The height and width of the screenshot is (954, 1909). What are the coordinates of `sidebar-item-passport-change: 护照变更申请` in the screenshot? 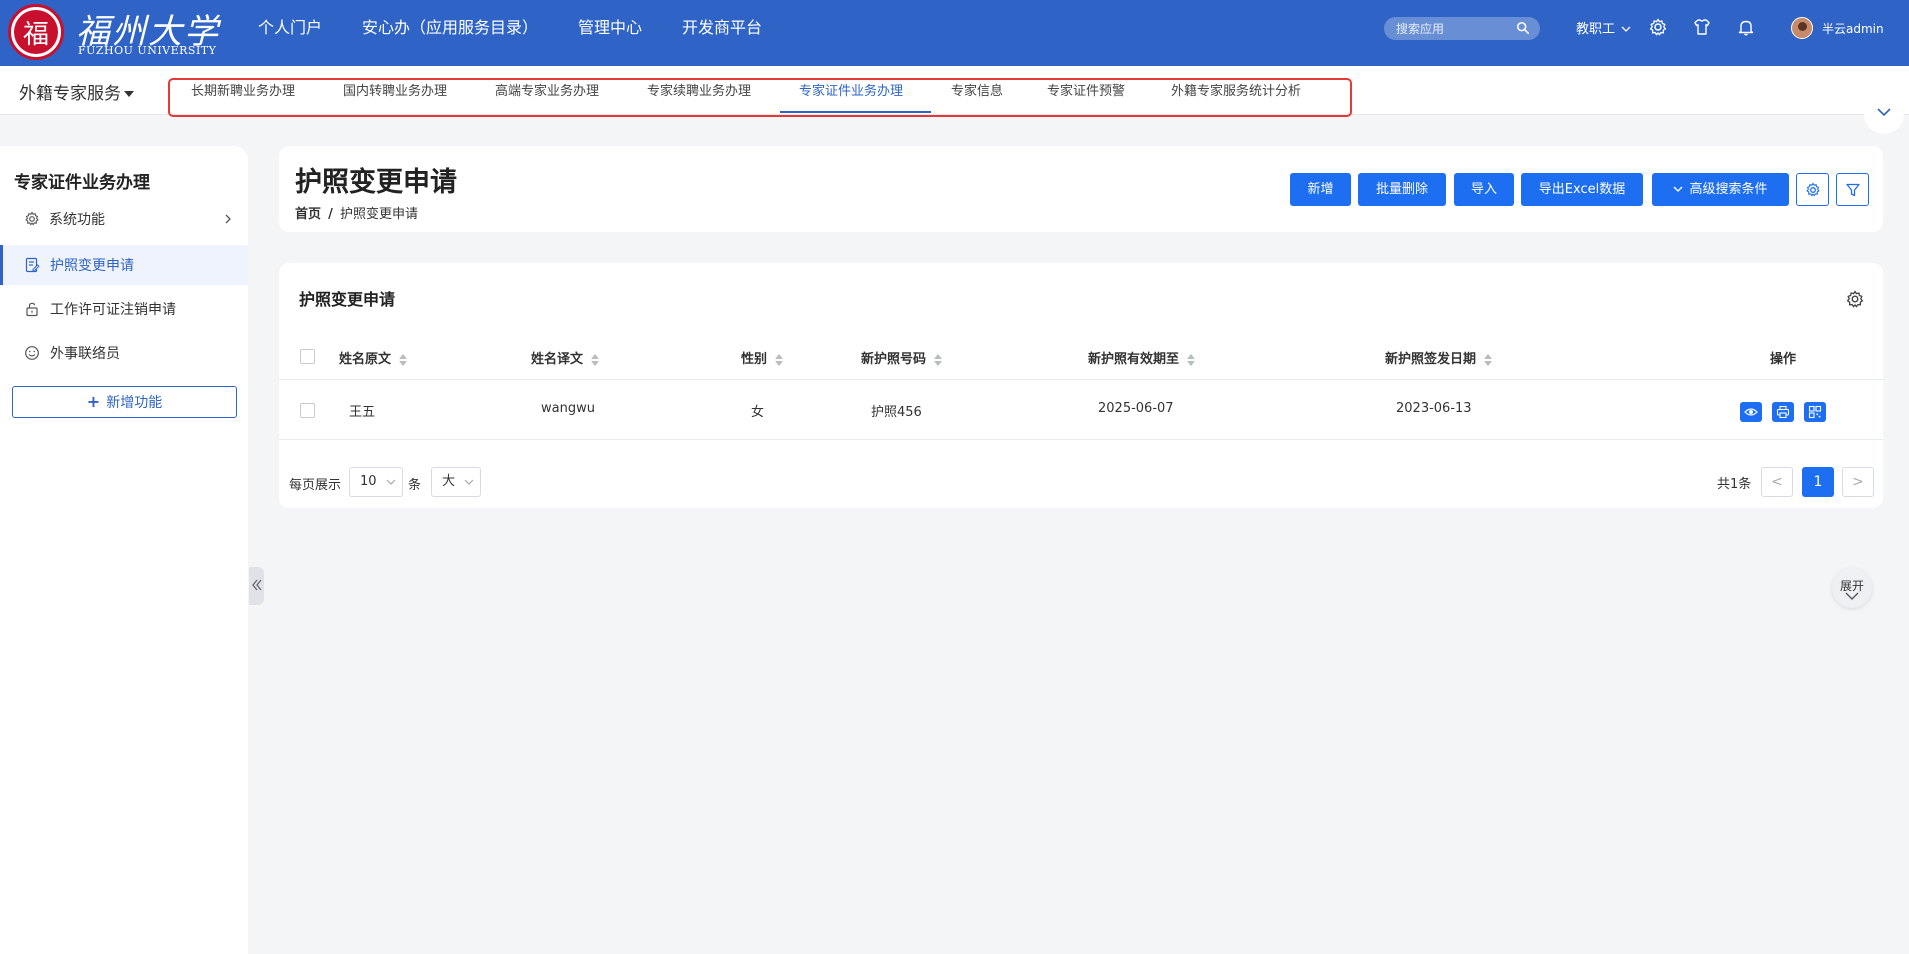 It's located at (124, 265).